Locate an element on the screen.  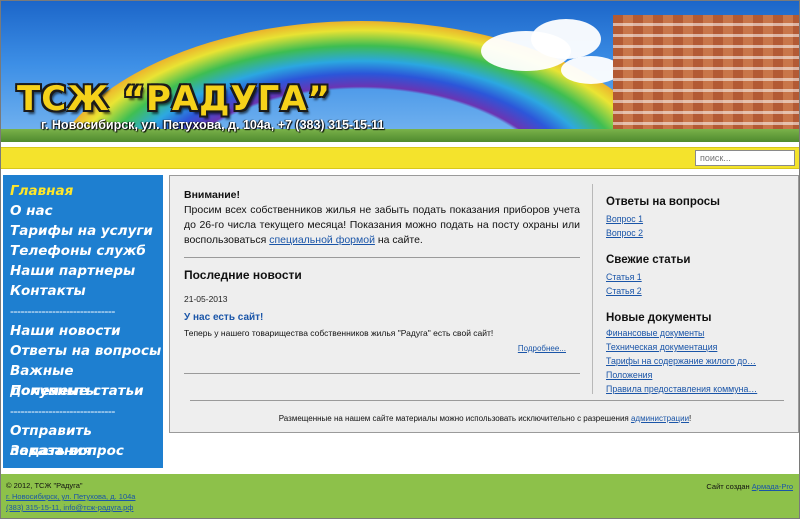
qa-heading: Ответы на вопросы is located at coordinates (663, 202).